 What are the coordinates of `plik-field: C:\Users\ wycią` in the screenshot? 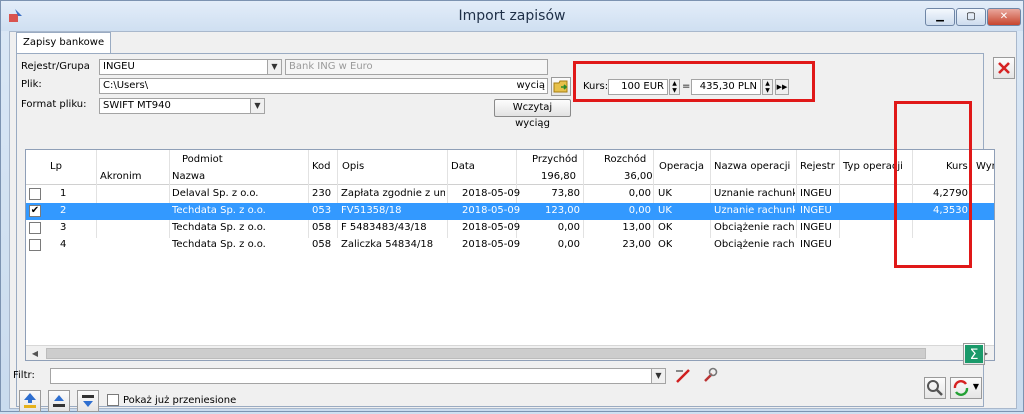 It's located at (323, 86).